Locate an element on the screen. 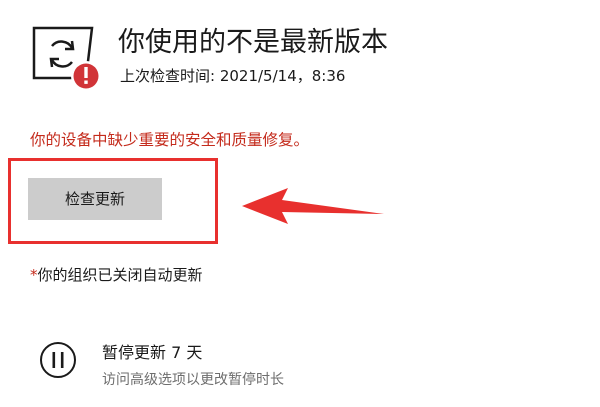 This screenshot has width=600, height=407. pause-updates-title: 暂停更新 7 天 is located at coordinates (152, 352).